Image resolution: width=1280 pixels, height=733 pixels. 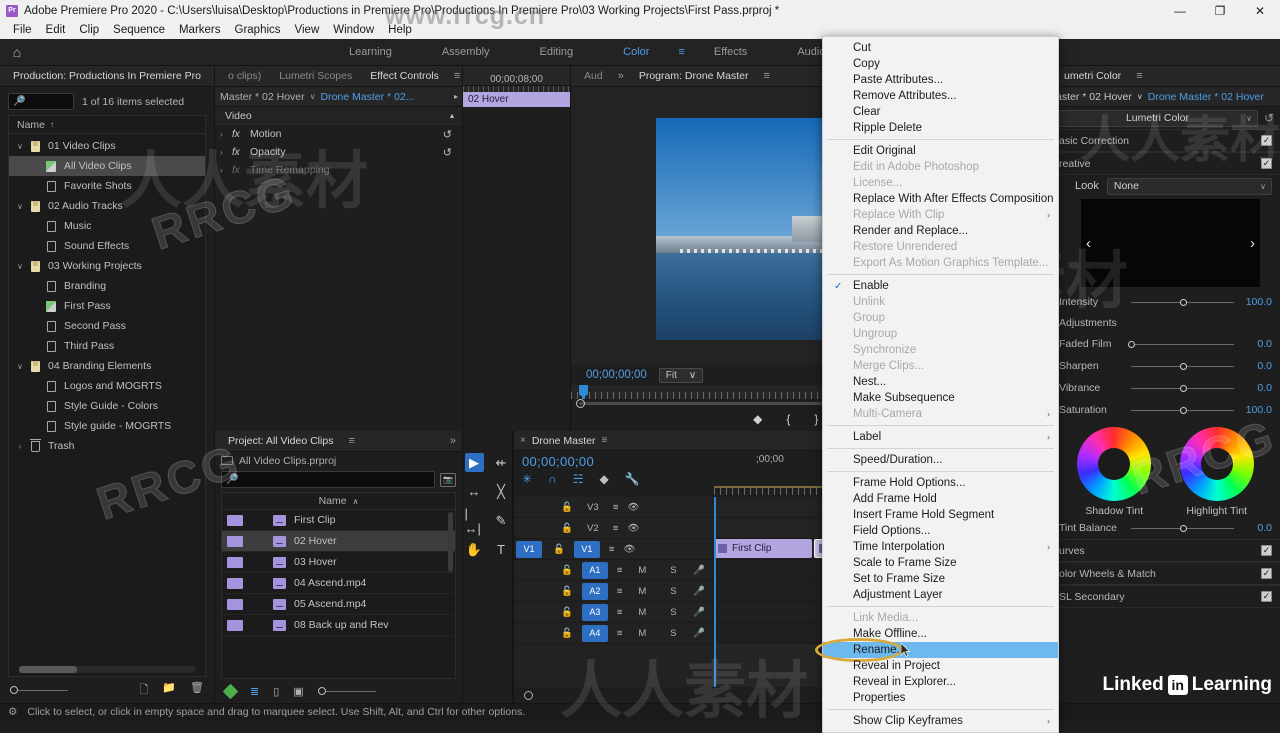 I want to click on tab-lumetri-scopes: Lumetri Scopes, so click(x=315, y=76).